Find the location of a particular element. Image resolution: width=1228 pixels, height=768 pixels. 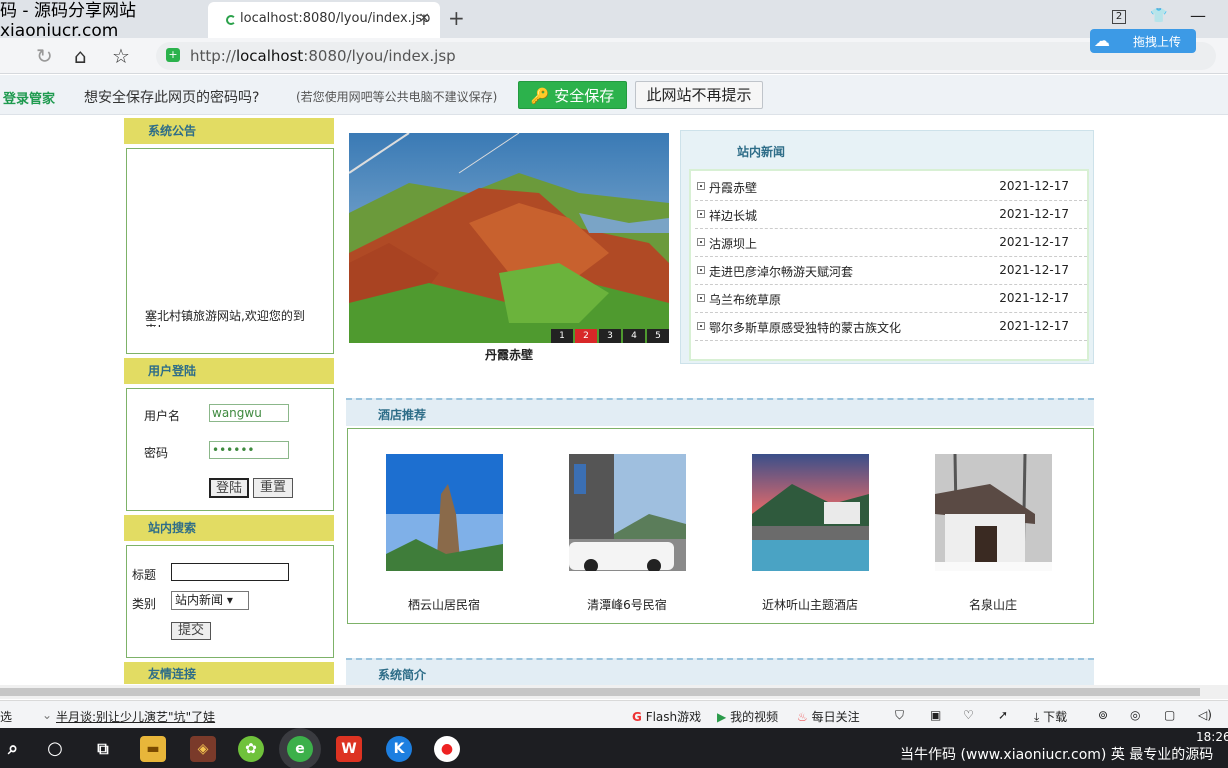

news-headline-link: 半月谈:别让少儿演艺"坑"了娃 is located at coordinates (135, 716).